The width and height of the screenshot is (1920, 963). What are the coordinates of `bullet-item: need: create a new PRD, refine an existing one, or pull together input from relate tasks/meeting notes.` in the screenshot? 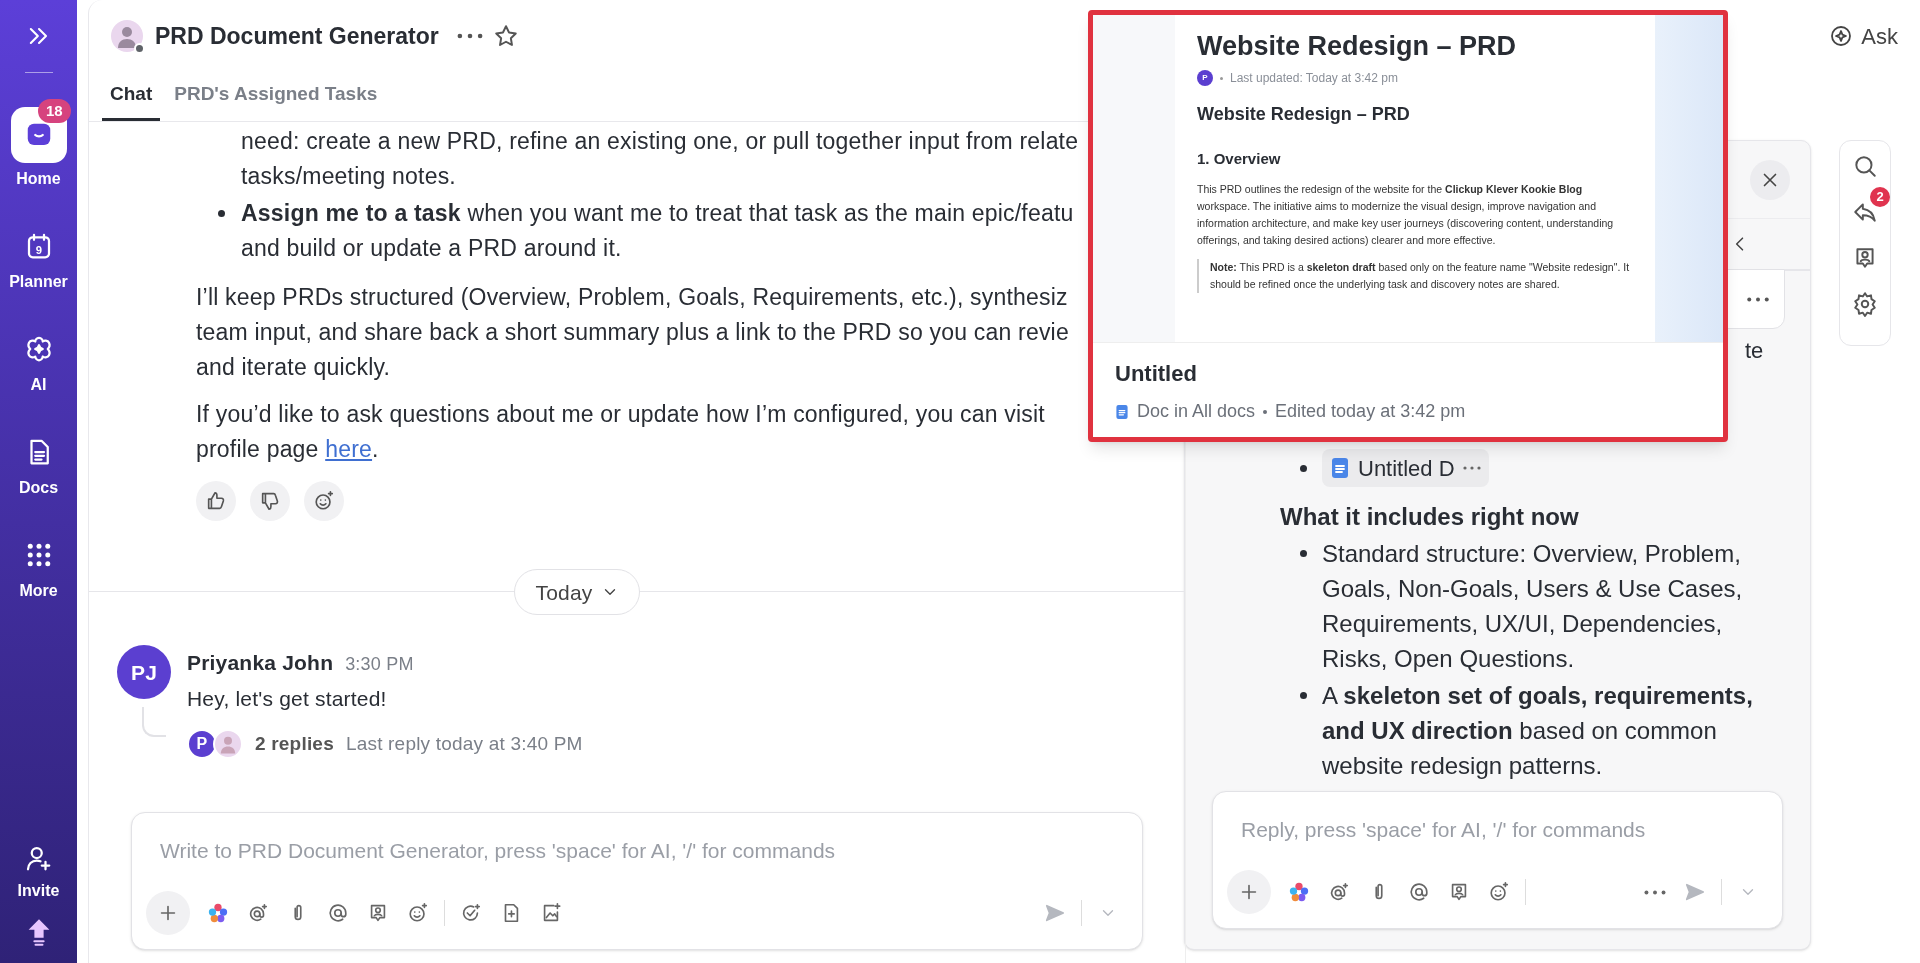 It's located at (660, 159).